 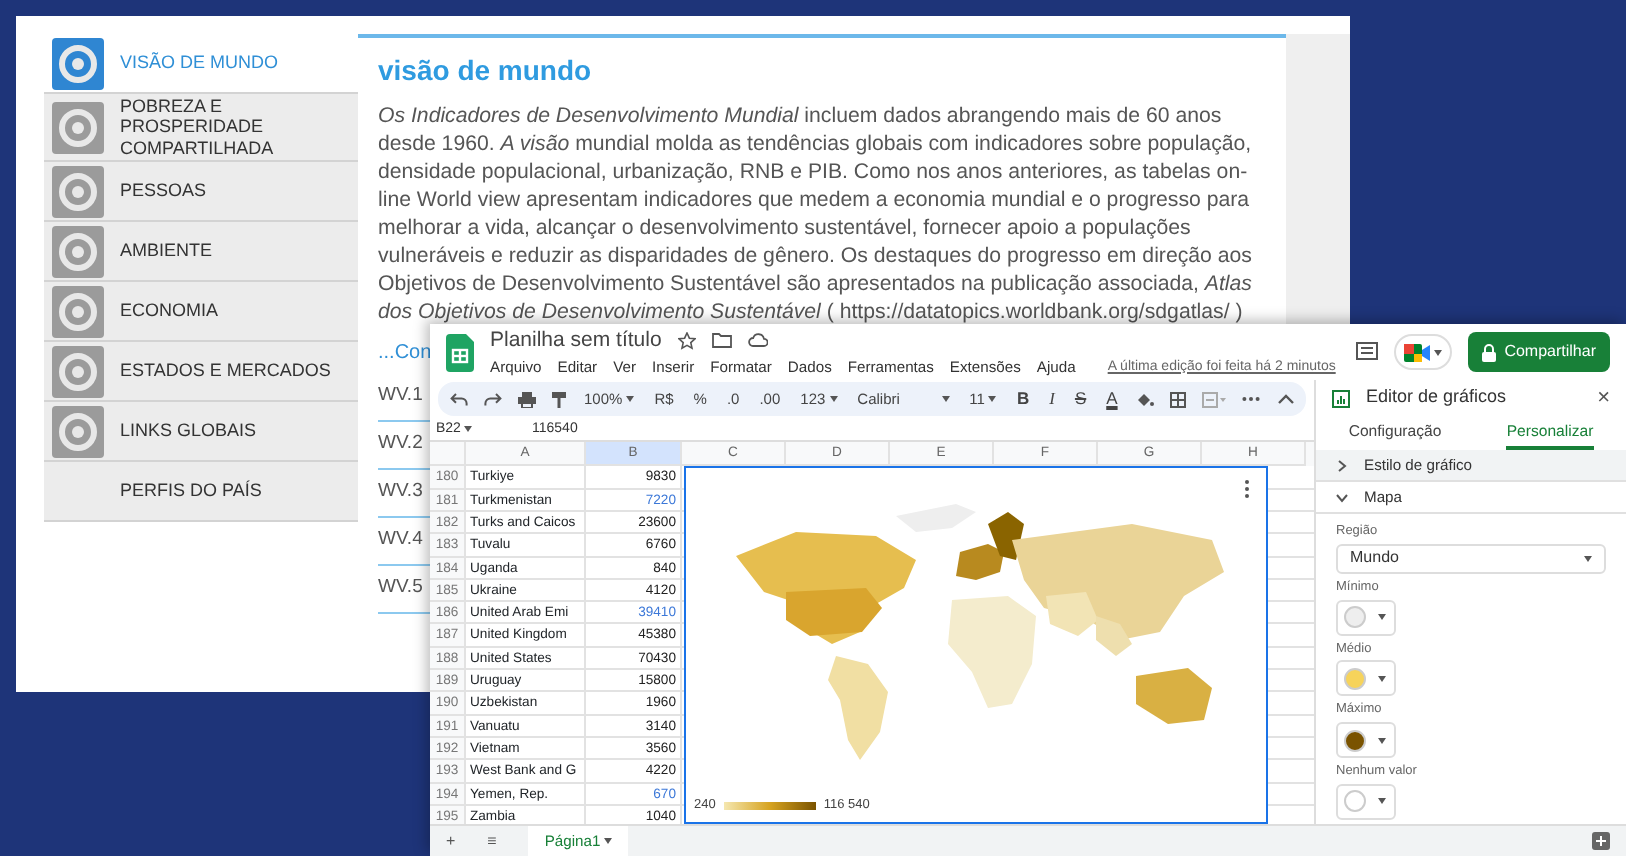 I want to click on sidebar-item: LINKS GLOBAIS, so click(x=201, y=432).